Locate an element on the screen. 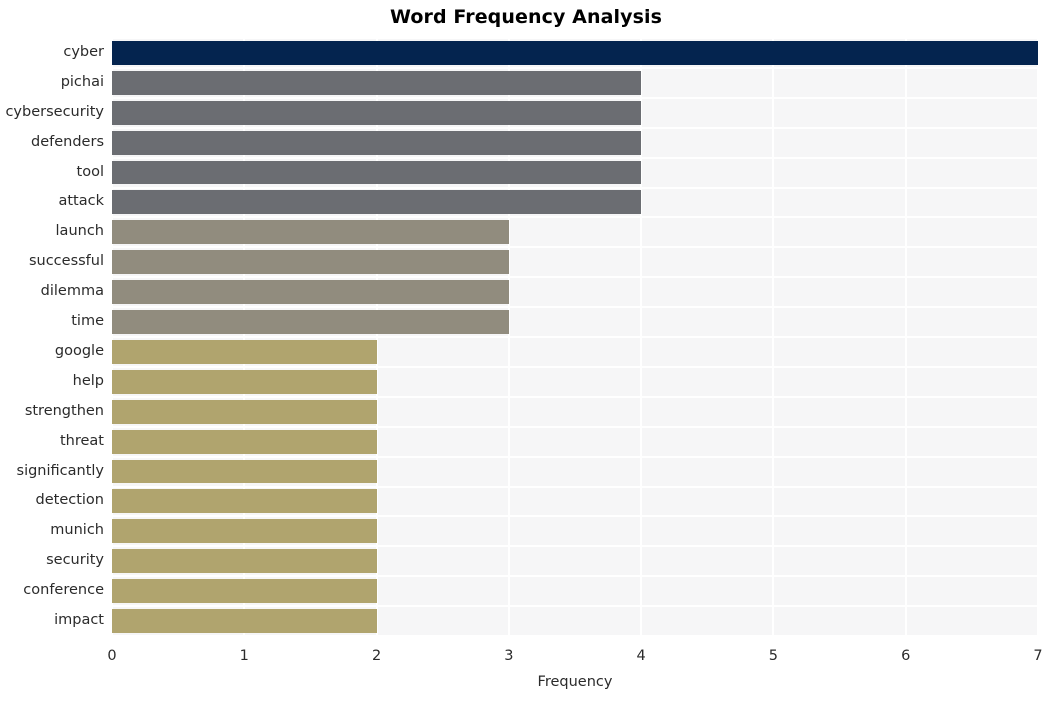 The width and height of the screenshot is (1052, 701). y-tick-label-significantly: significantly is located at coordinates (60, 470).